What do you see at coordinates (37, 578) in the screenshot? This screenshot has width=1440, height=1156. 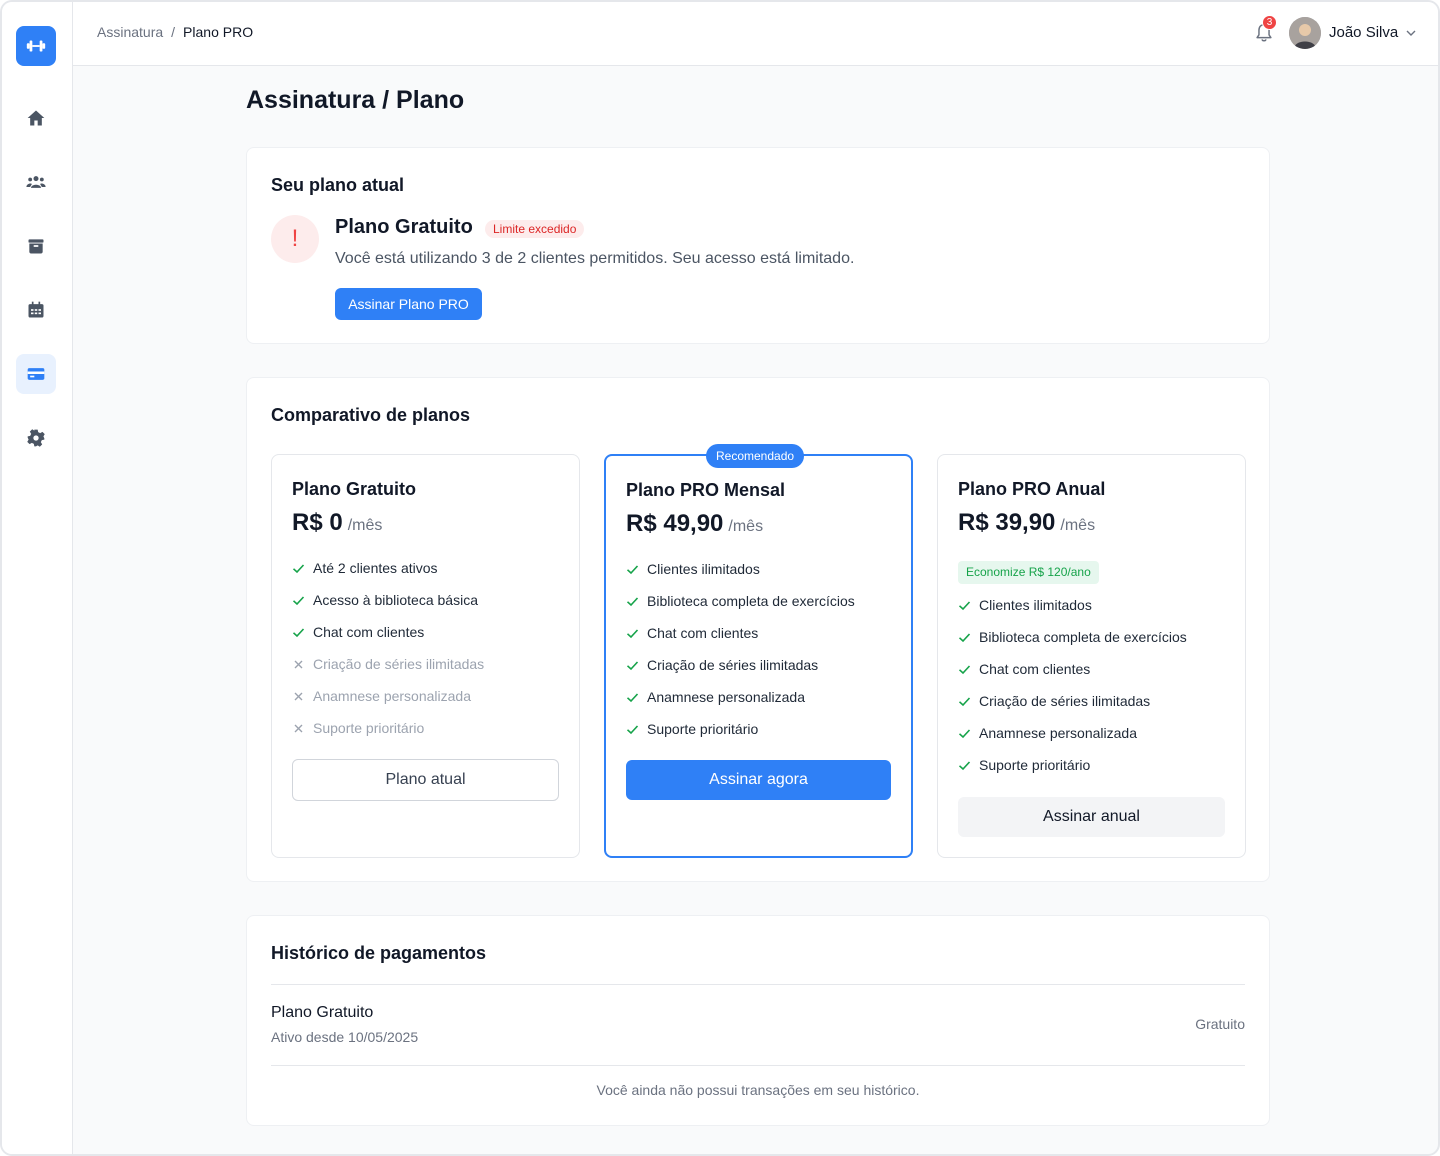 I see `sidebar` at bounding box center [37, 578].